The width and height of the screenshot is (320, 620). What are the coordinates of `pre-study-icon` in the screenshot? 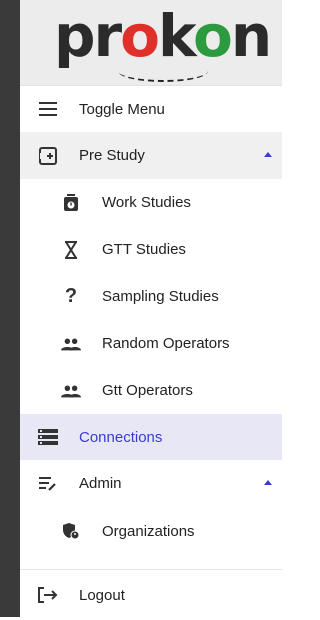 It's located at (48, 156).